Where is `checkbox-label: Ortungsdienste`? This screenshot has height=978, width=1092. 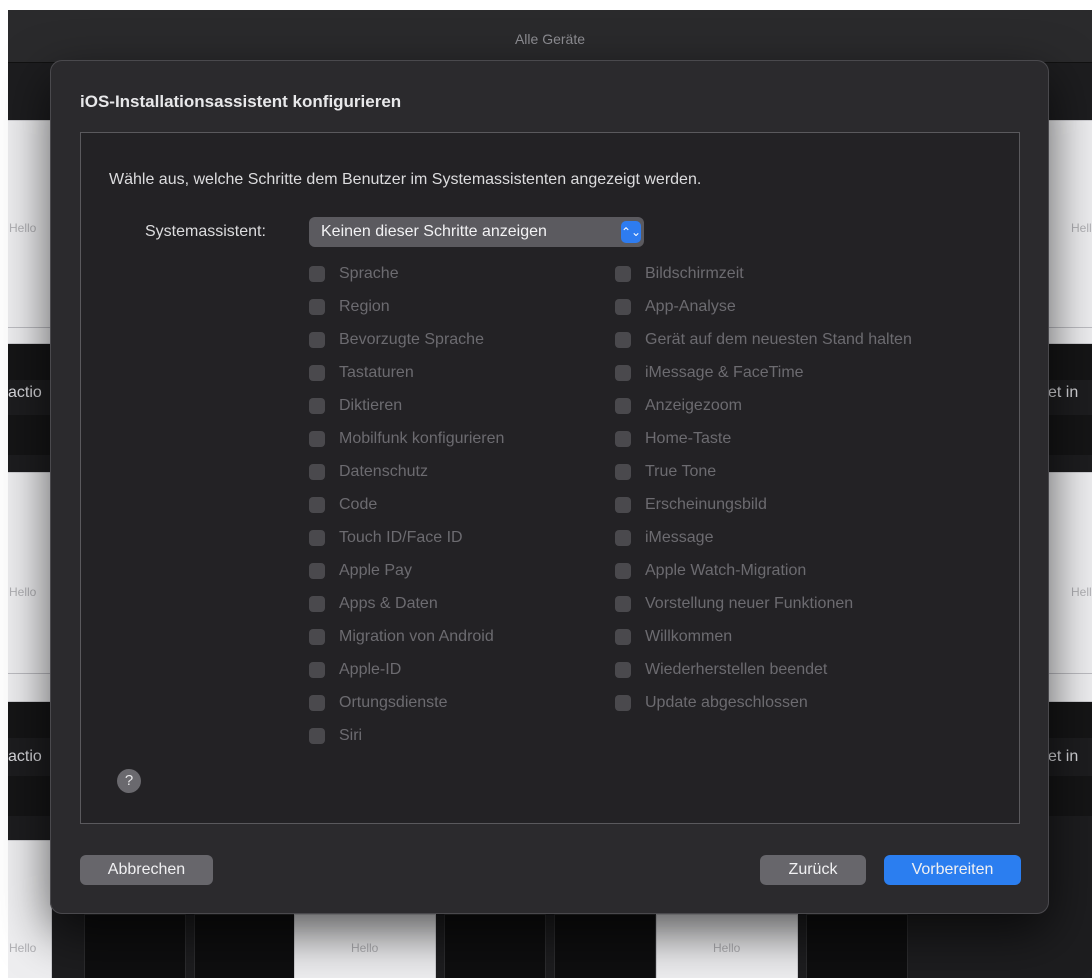 checkbox-label: Ortungsdienste is located at coordinates (393, 702).